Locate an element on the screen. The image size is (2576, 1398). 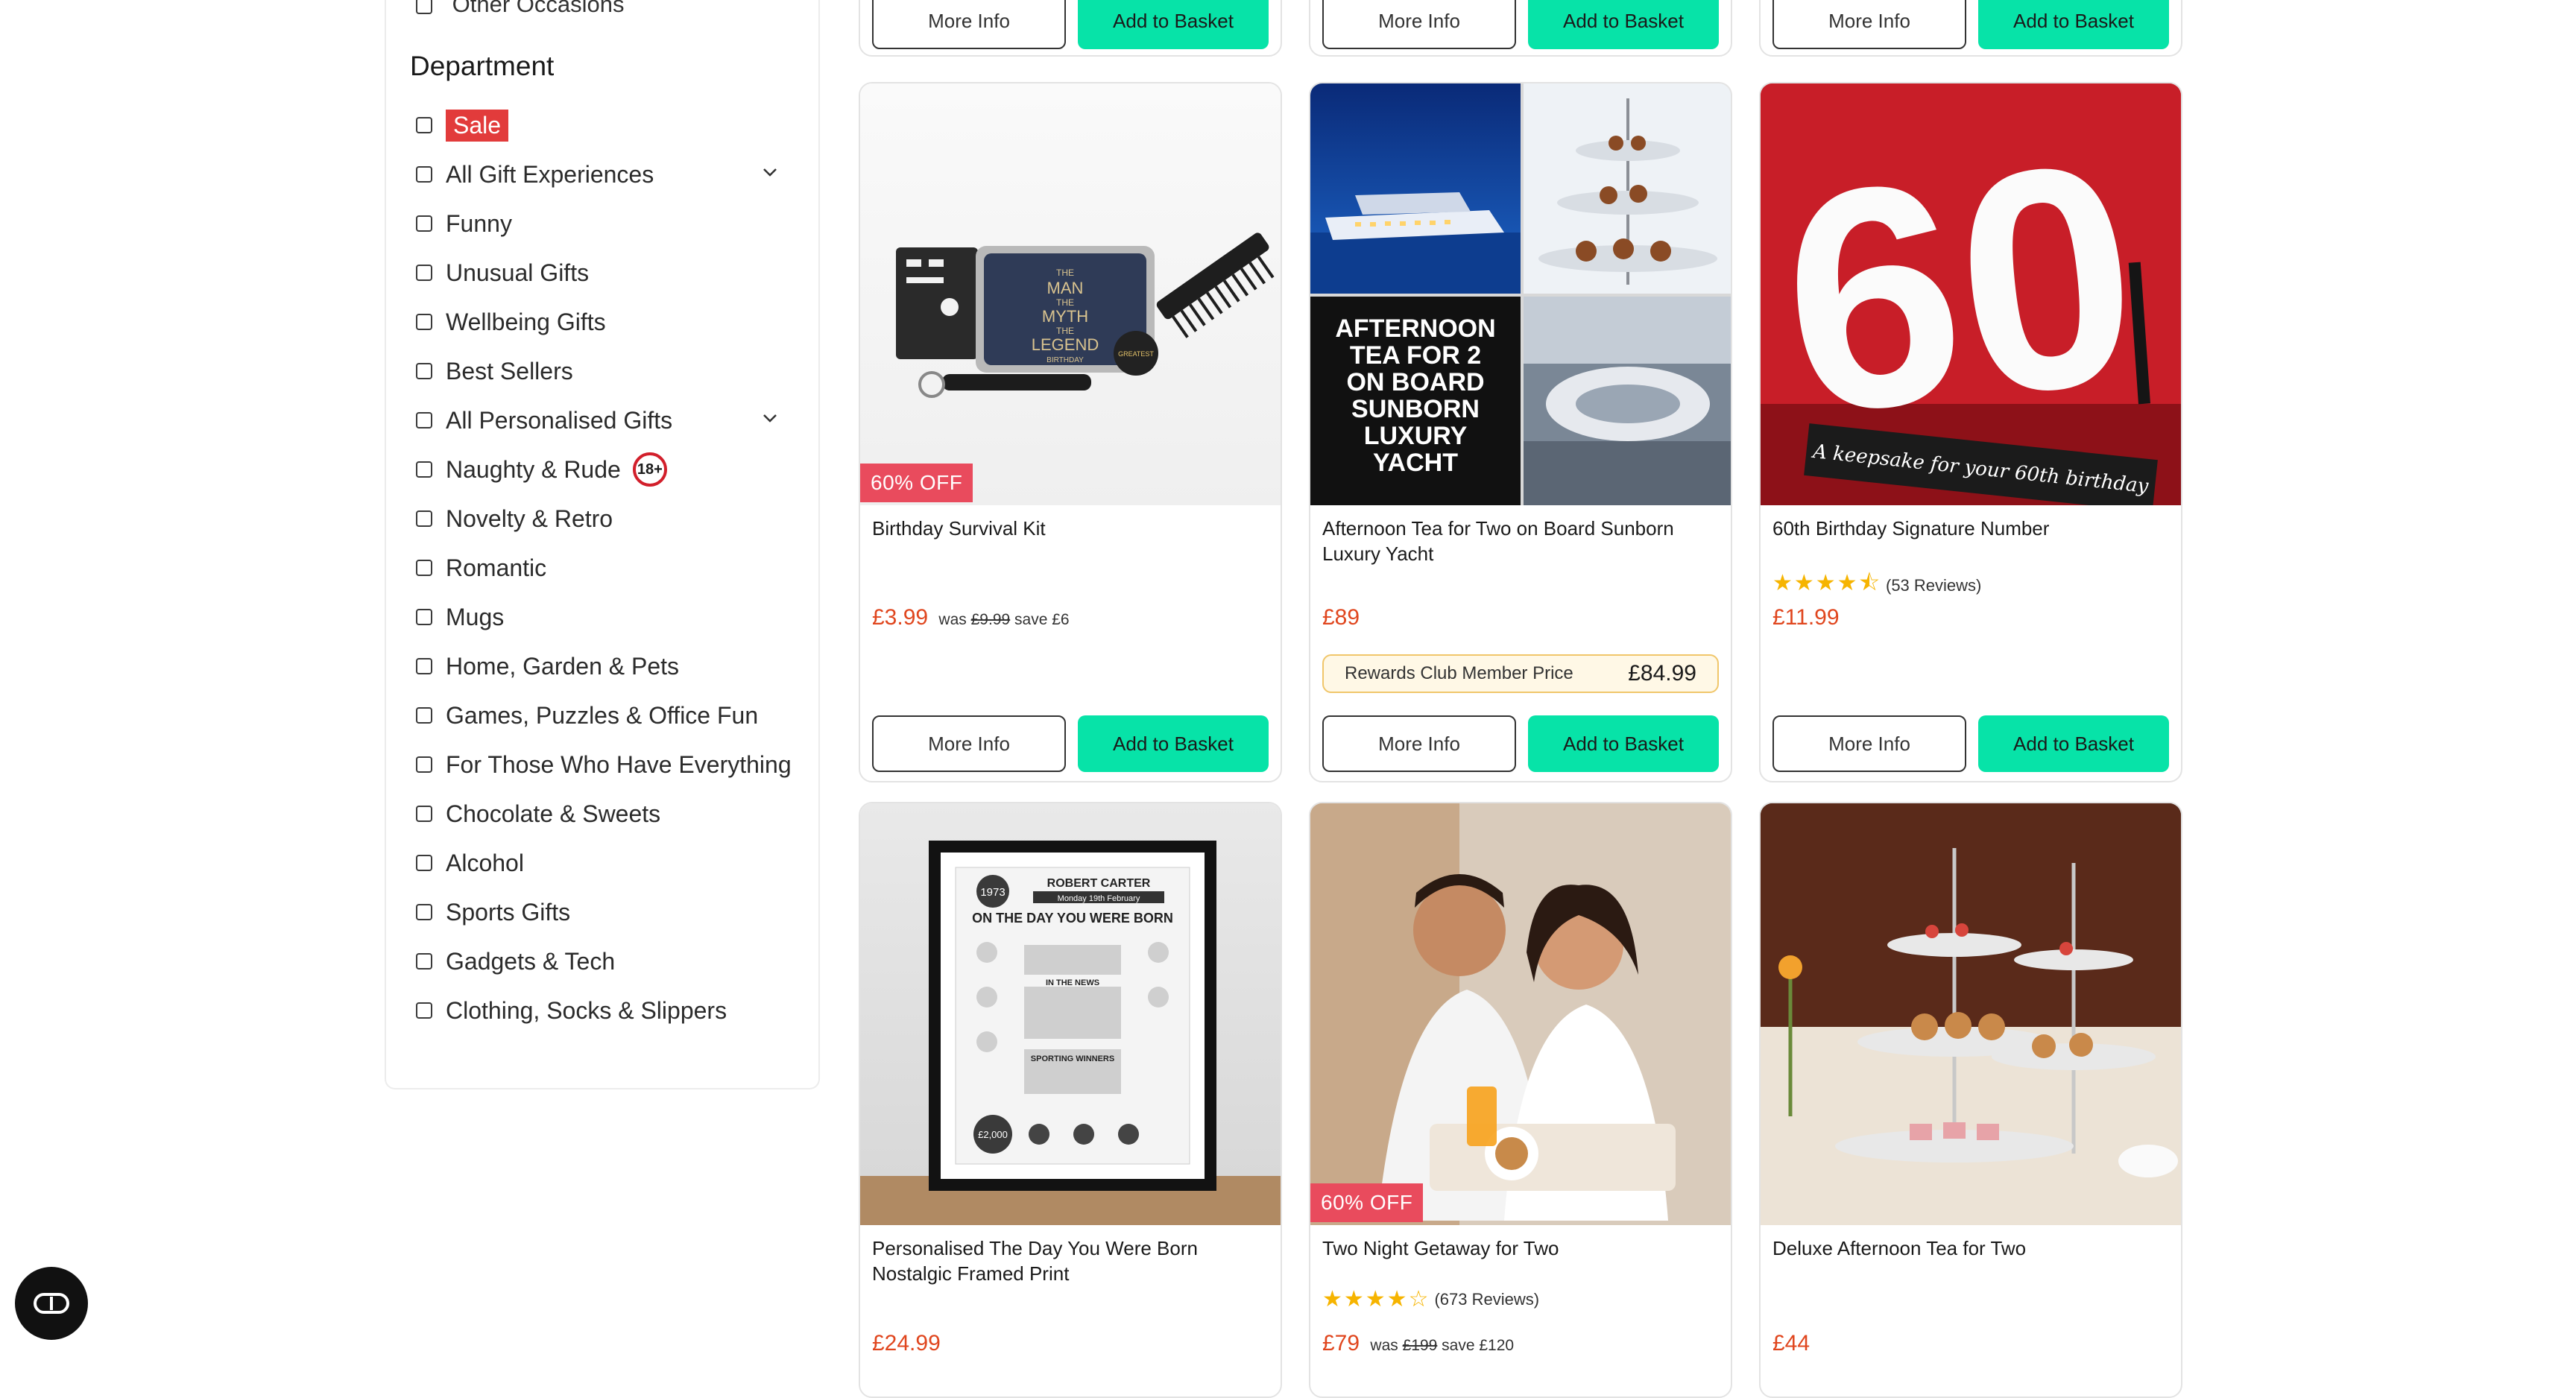
signature-number-illustration: 60 A keepsake for your 60th birthday is located at coordinates (1971, 294).